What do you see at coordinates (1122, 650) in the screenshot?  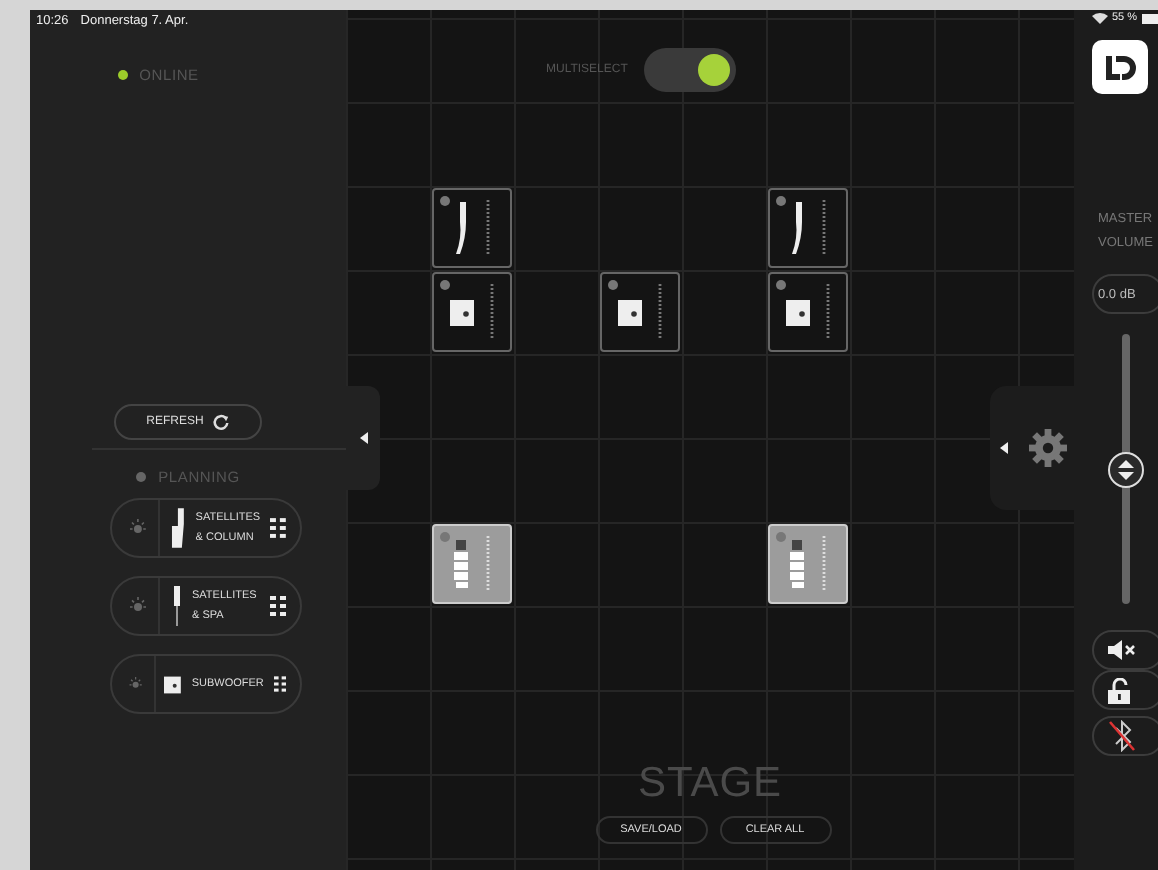 I see `mute-icon` at bounding box center [1122, 650].